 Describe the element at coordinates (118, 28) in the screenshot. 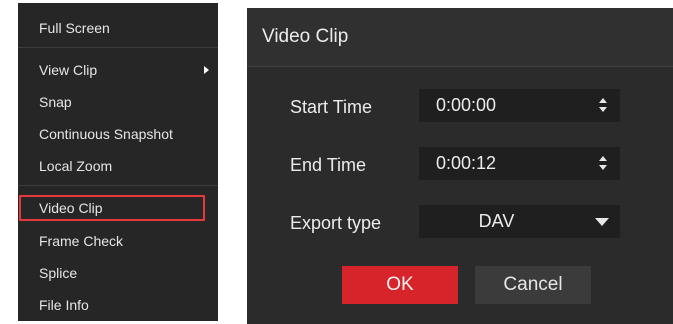

I see `menu-item-full-screen: Full Screen` at that location.